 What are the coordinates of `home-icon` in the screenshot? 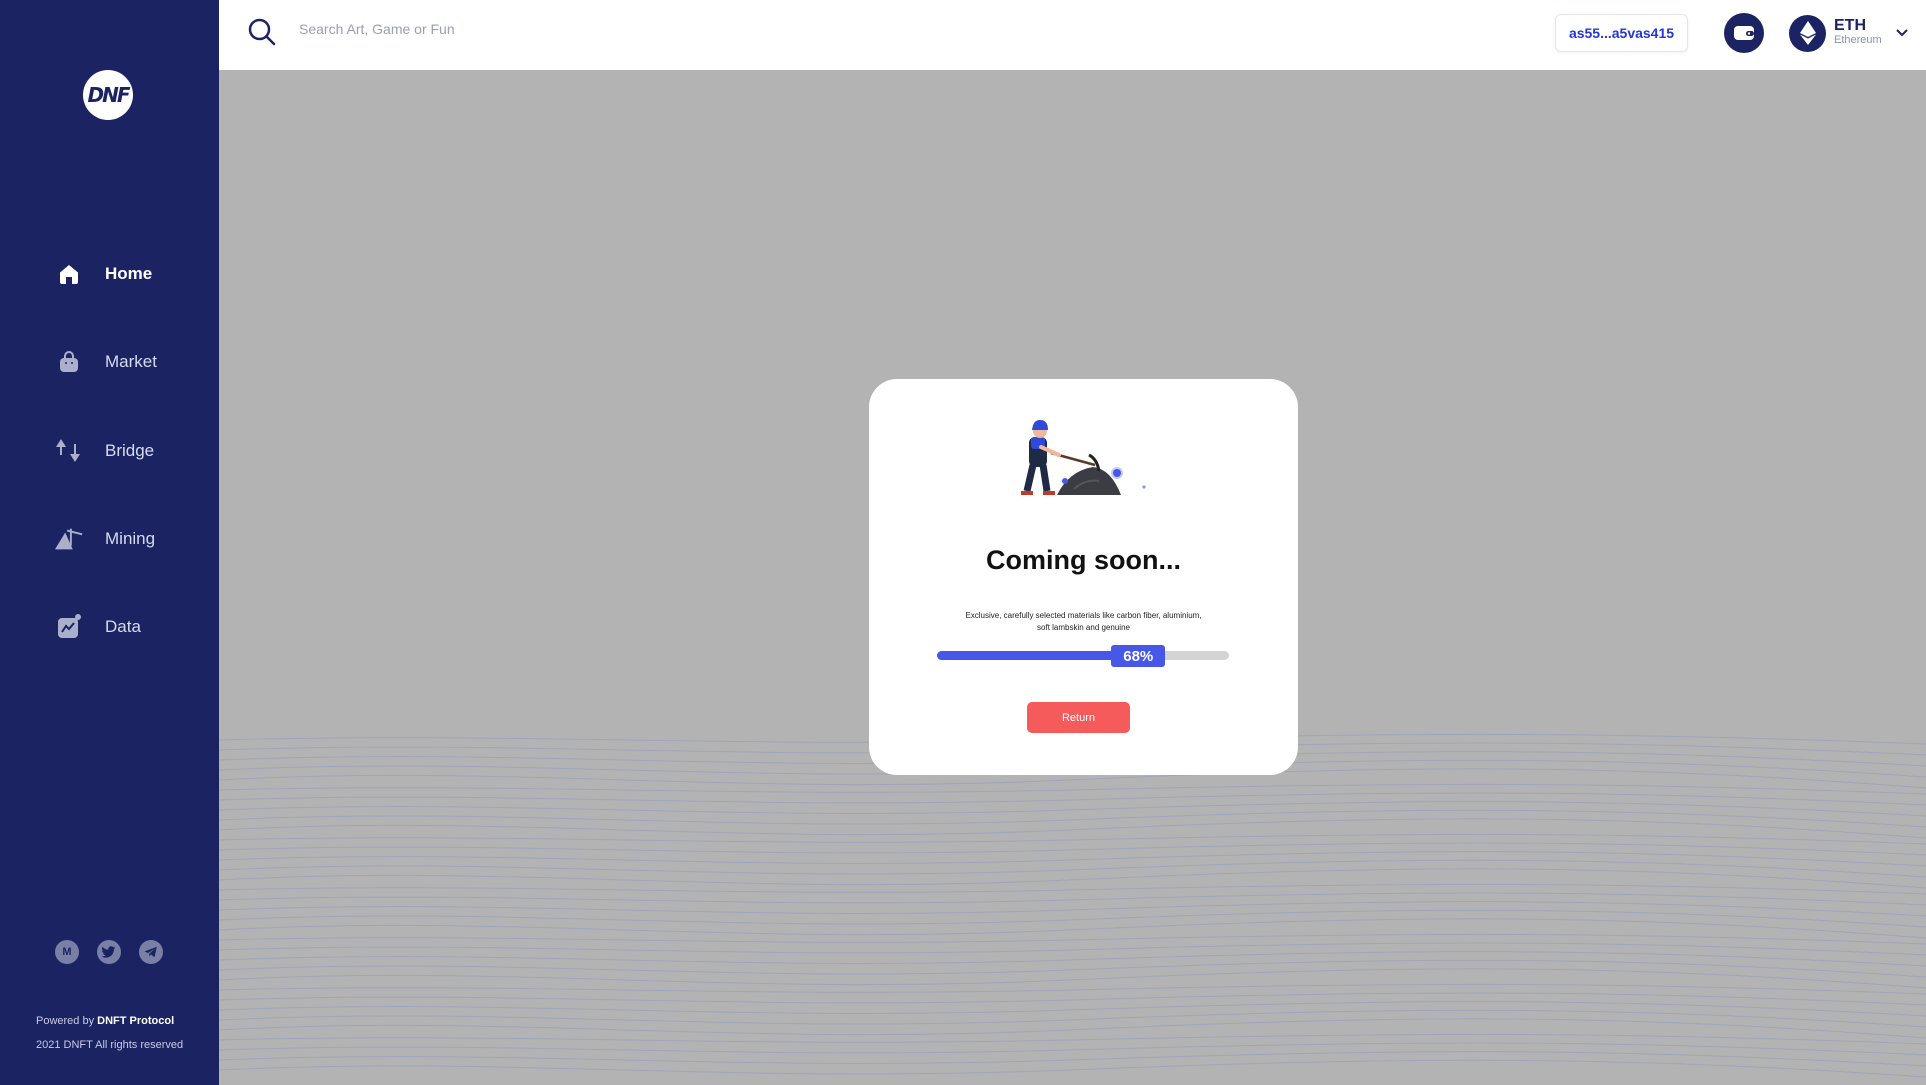 It's located at (69, 274).